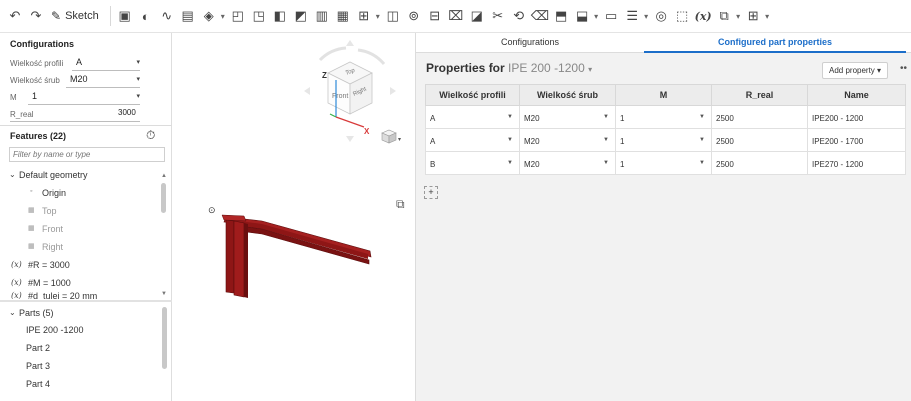 This screenshot has width=911, height=401. I want to click on name-cell: IPE270 - 1200, so click(856, 163).